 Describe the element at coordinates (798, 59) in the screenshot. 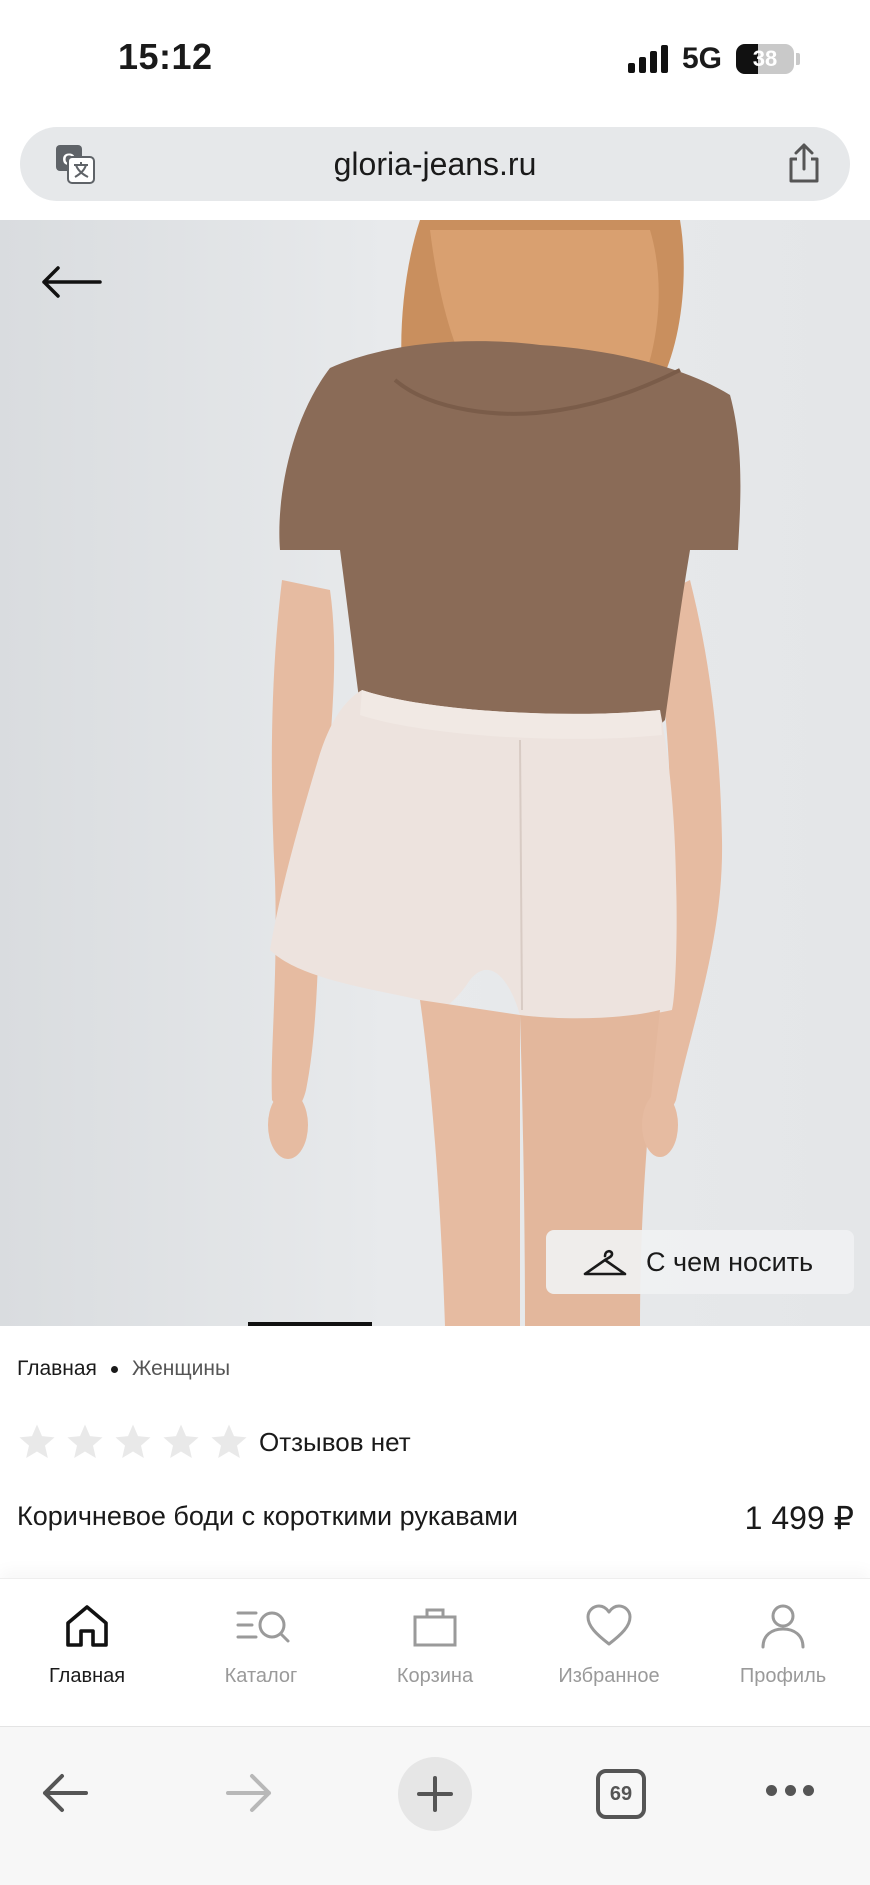

I see `battery-cap` at that location.